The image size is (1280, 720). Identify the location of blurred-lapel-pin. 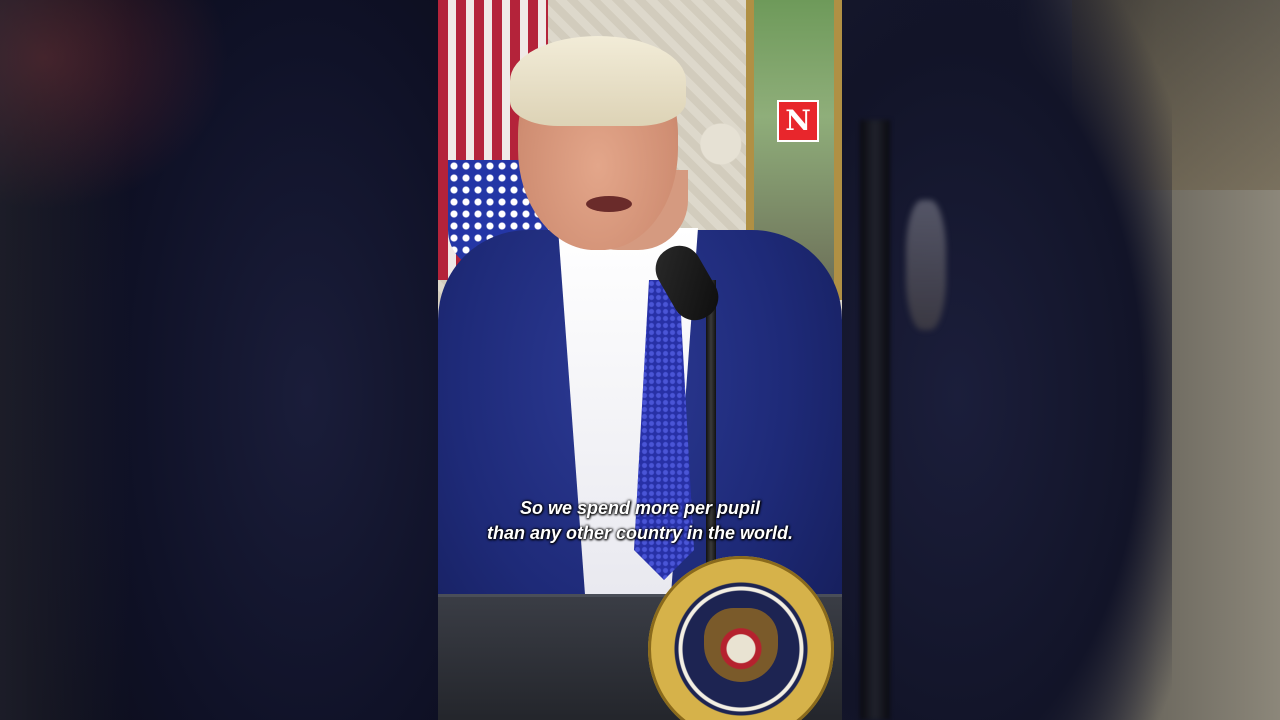
(926, 265).